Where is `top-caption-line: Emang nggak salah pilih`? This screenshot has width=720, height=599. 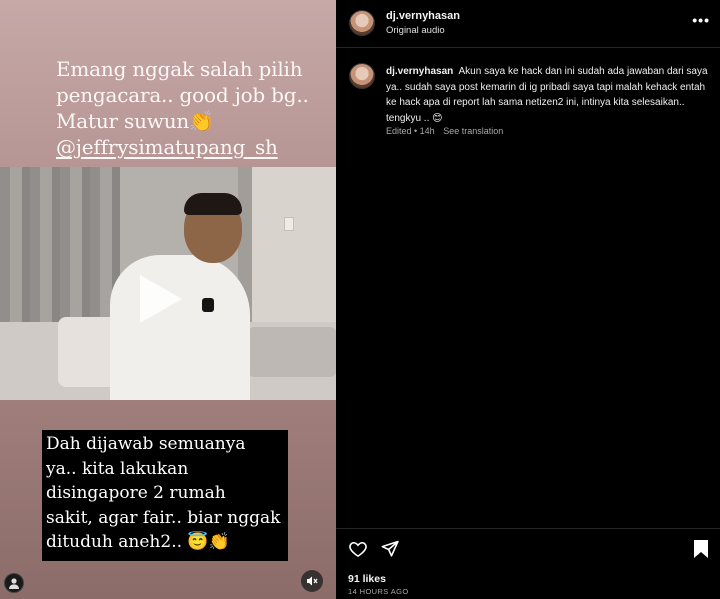
top-caption-line: Emang nggak salah pilih is located at coordinates (179, 69).